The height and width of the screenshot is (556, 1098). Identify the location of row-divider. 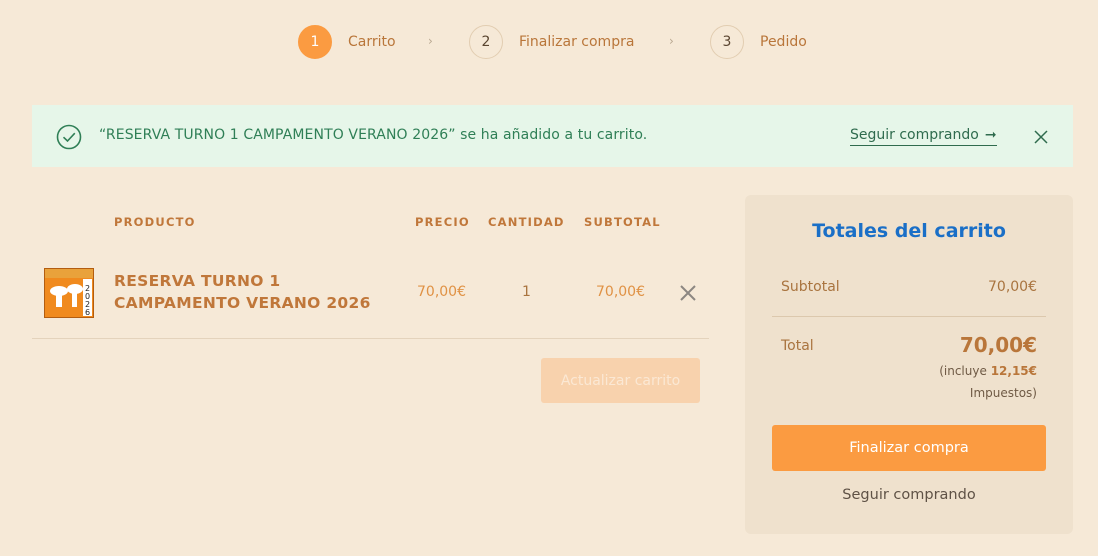
(370, 338).